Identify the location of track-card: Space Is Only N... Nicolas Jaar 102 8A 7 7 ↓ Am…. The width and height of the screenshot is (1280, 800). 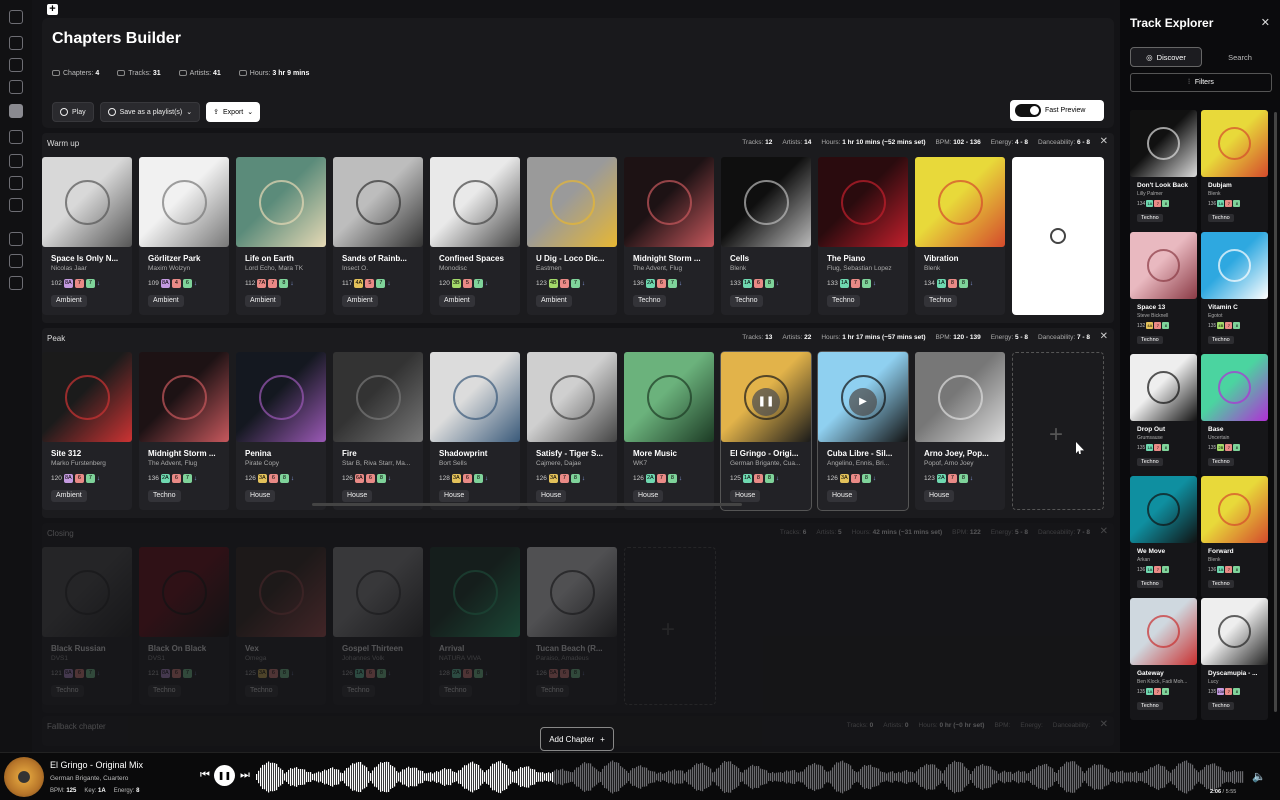
(87, 236).